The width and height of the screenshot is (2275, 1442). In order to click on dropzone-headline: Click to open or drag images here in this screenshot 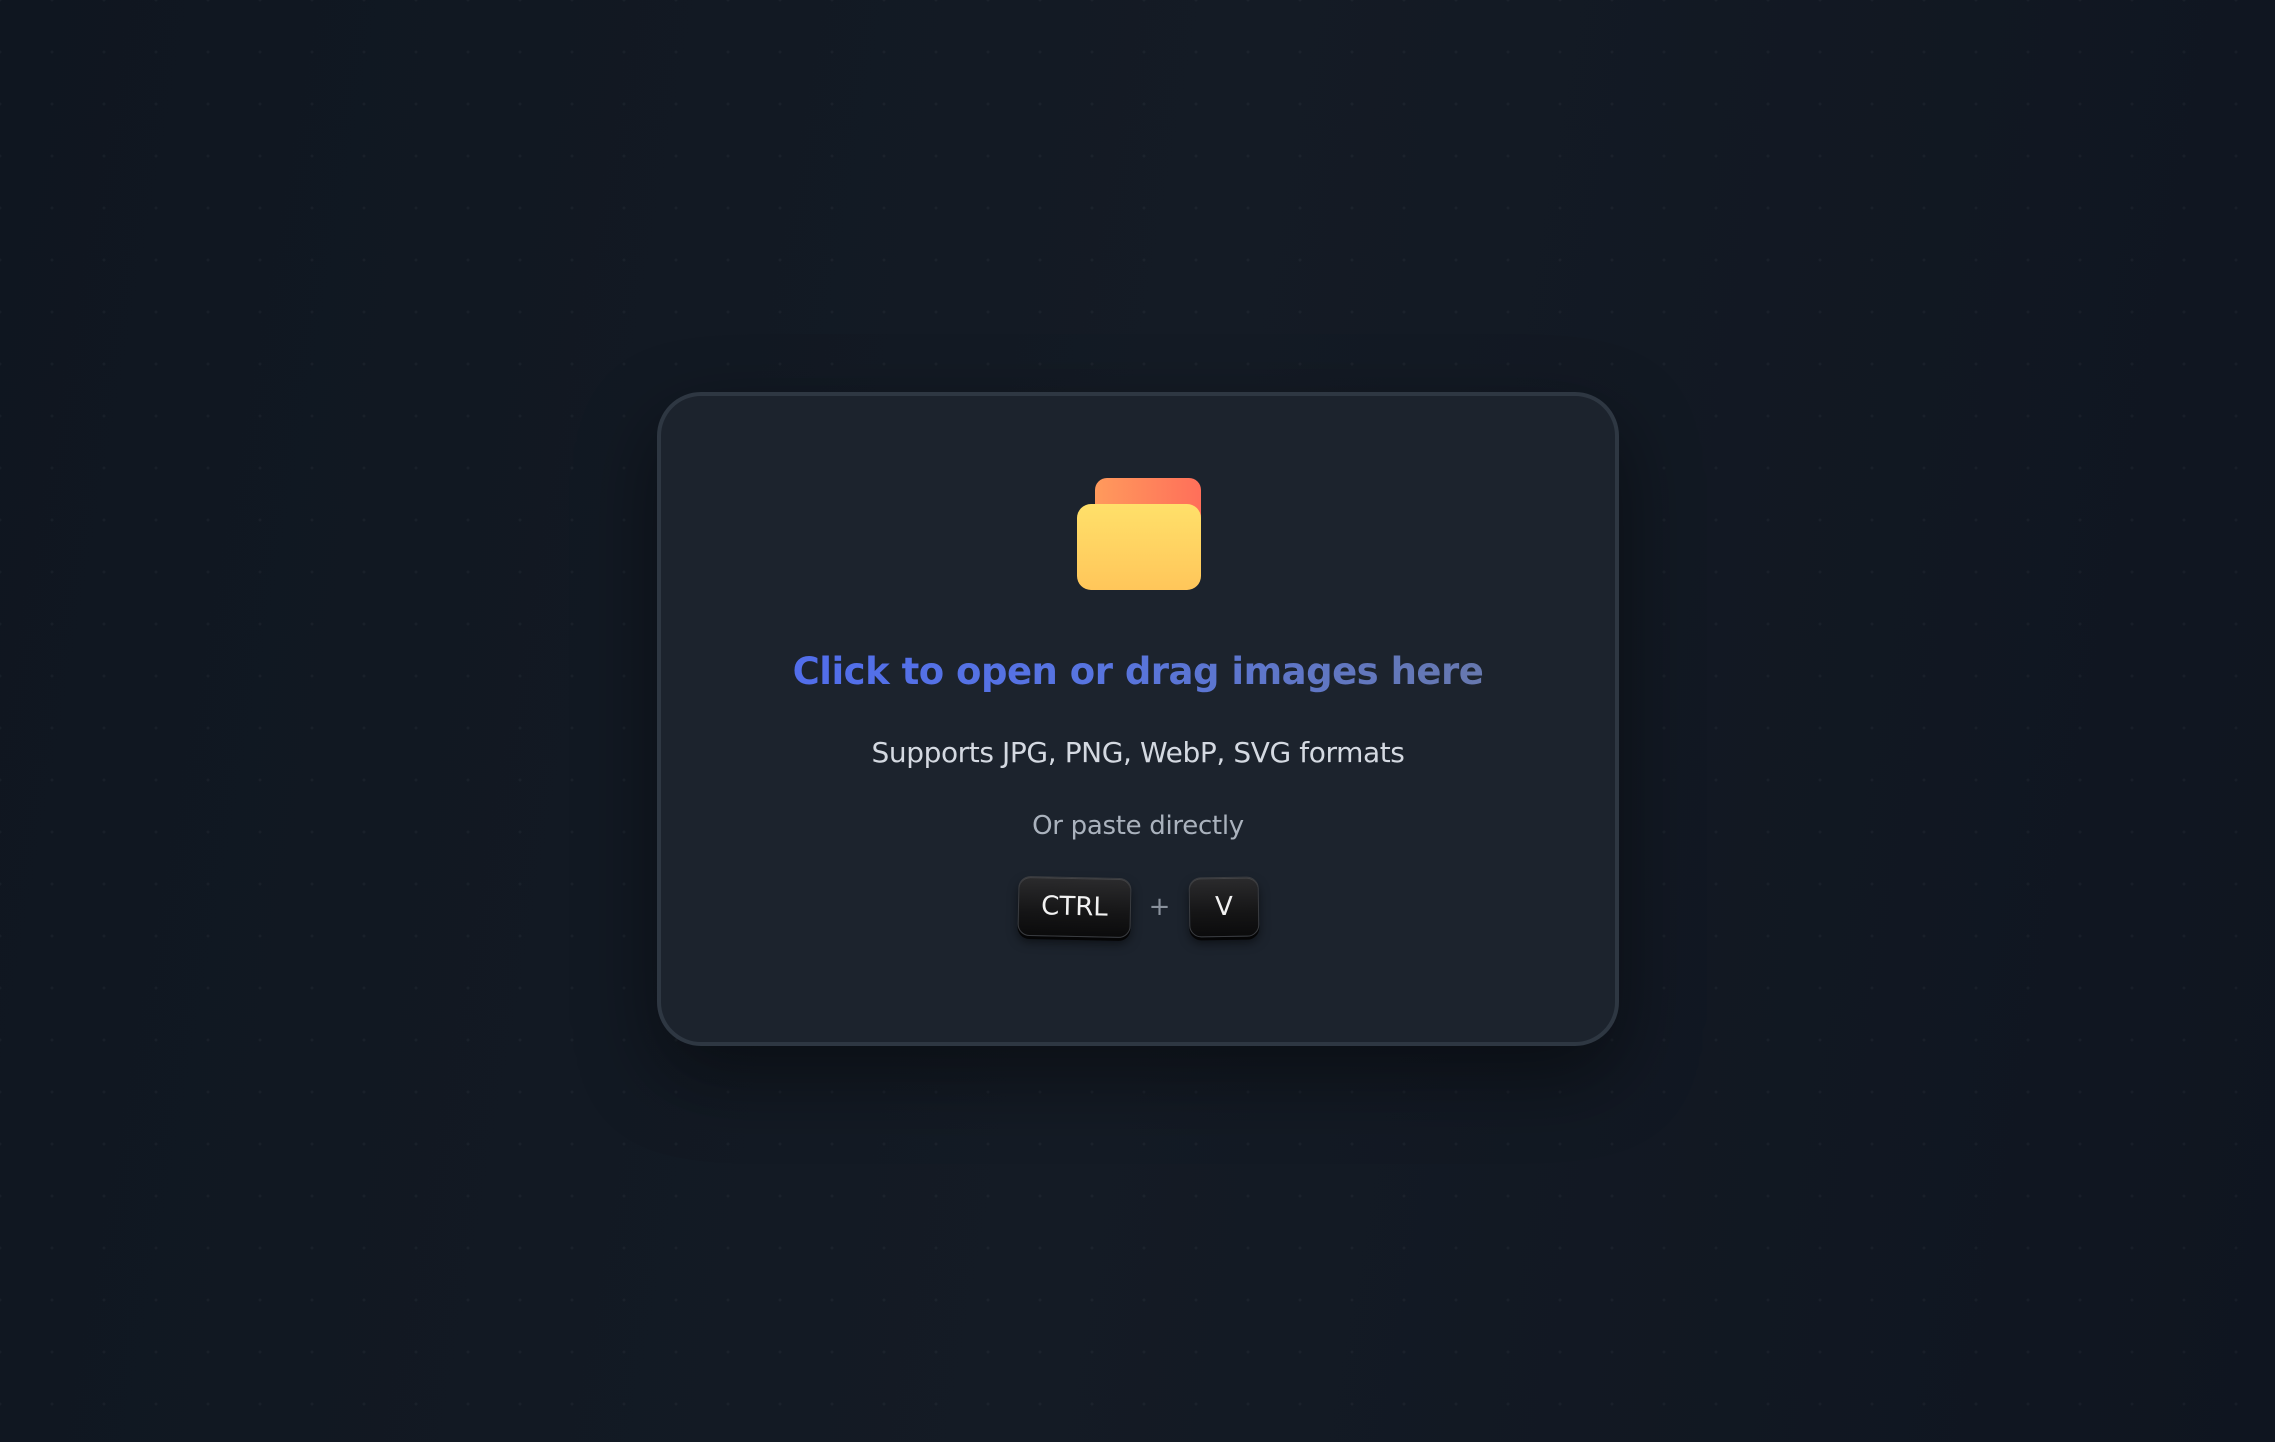, I will do `click(1138, 671)`.